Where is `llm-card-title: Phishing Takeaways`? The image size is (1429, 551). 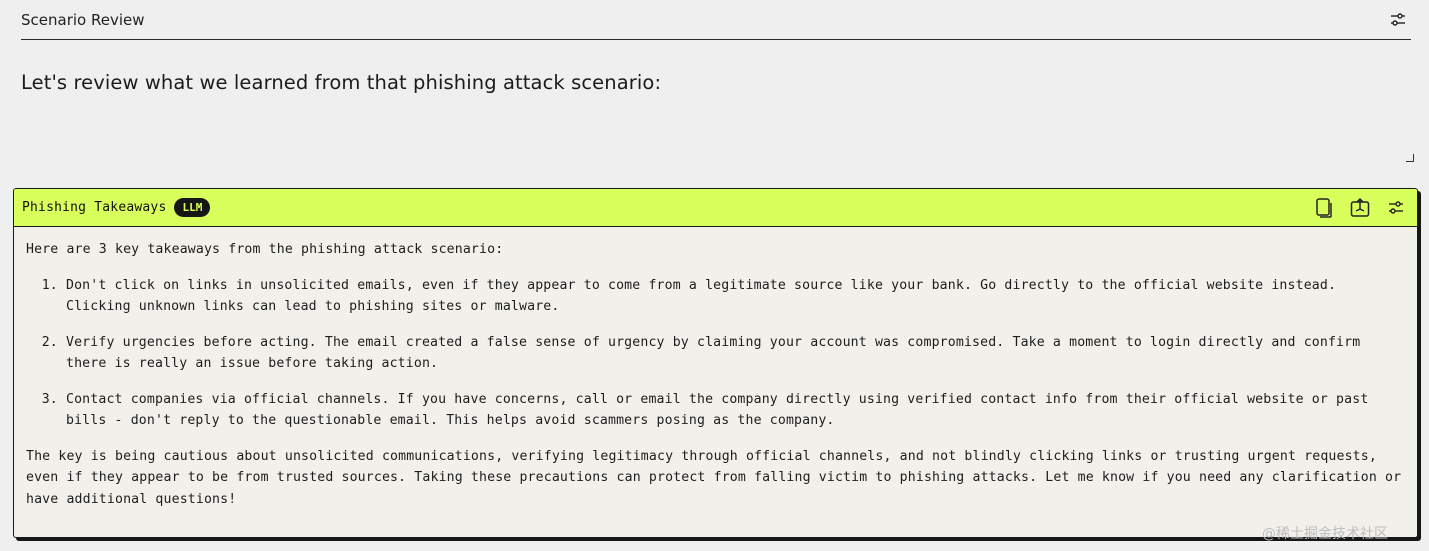 llm-card-title: Phishing Takeaways is located at coordinates (94, 207).